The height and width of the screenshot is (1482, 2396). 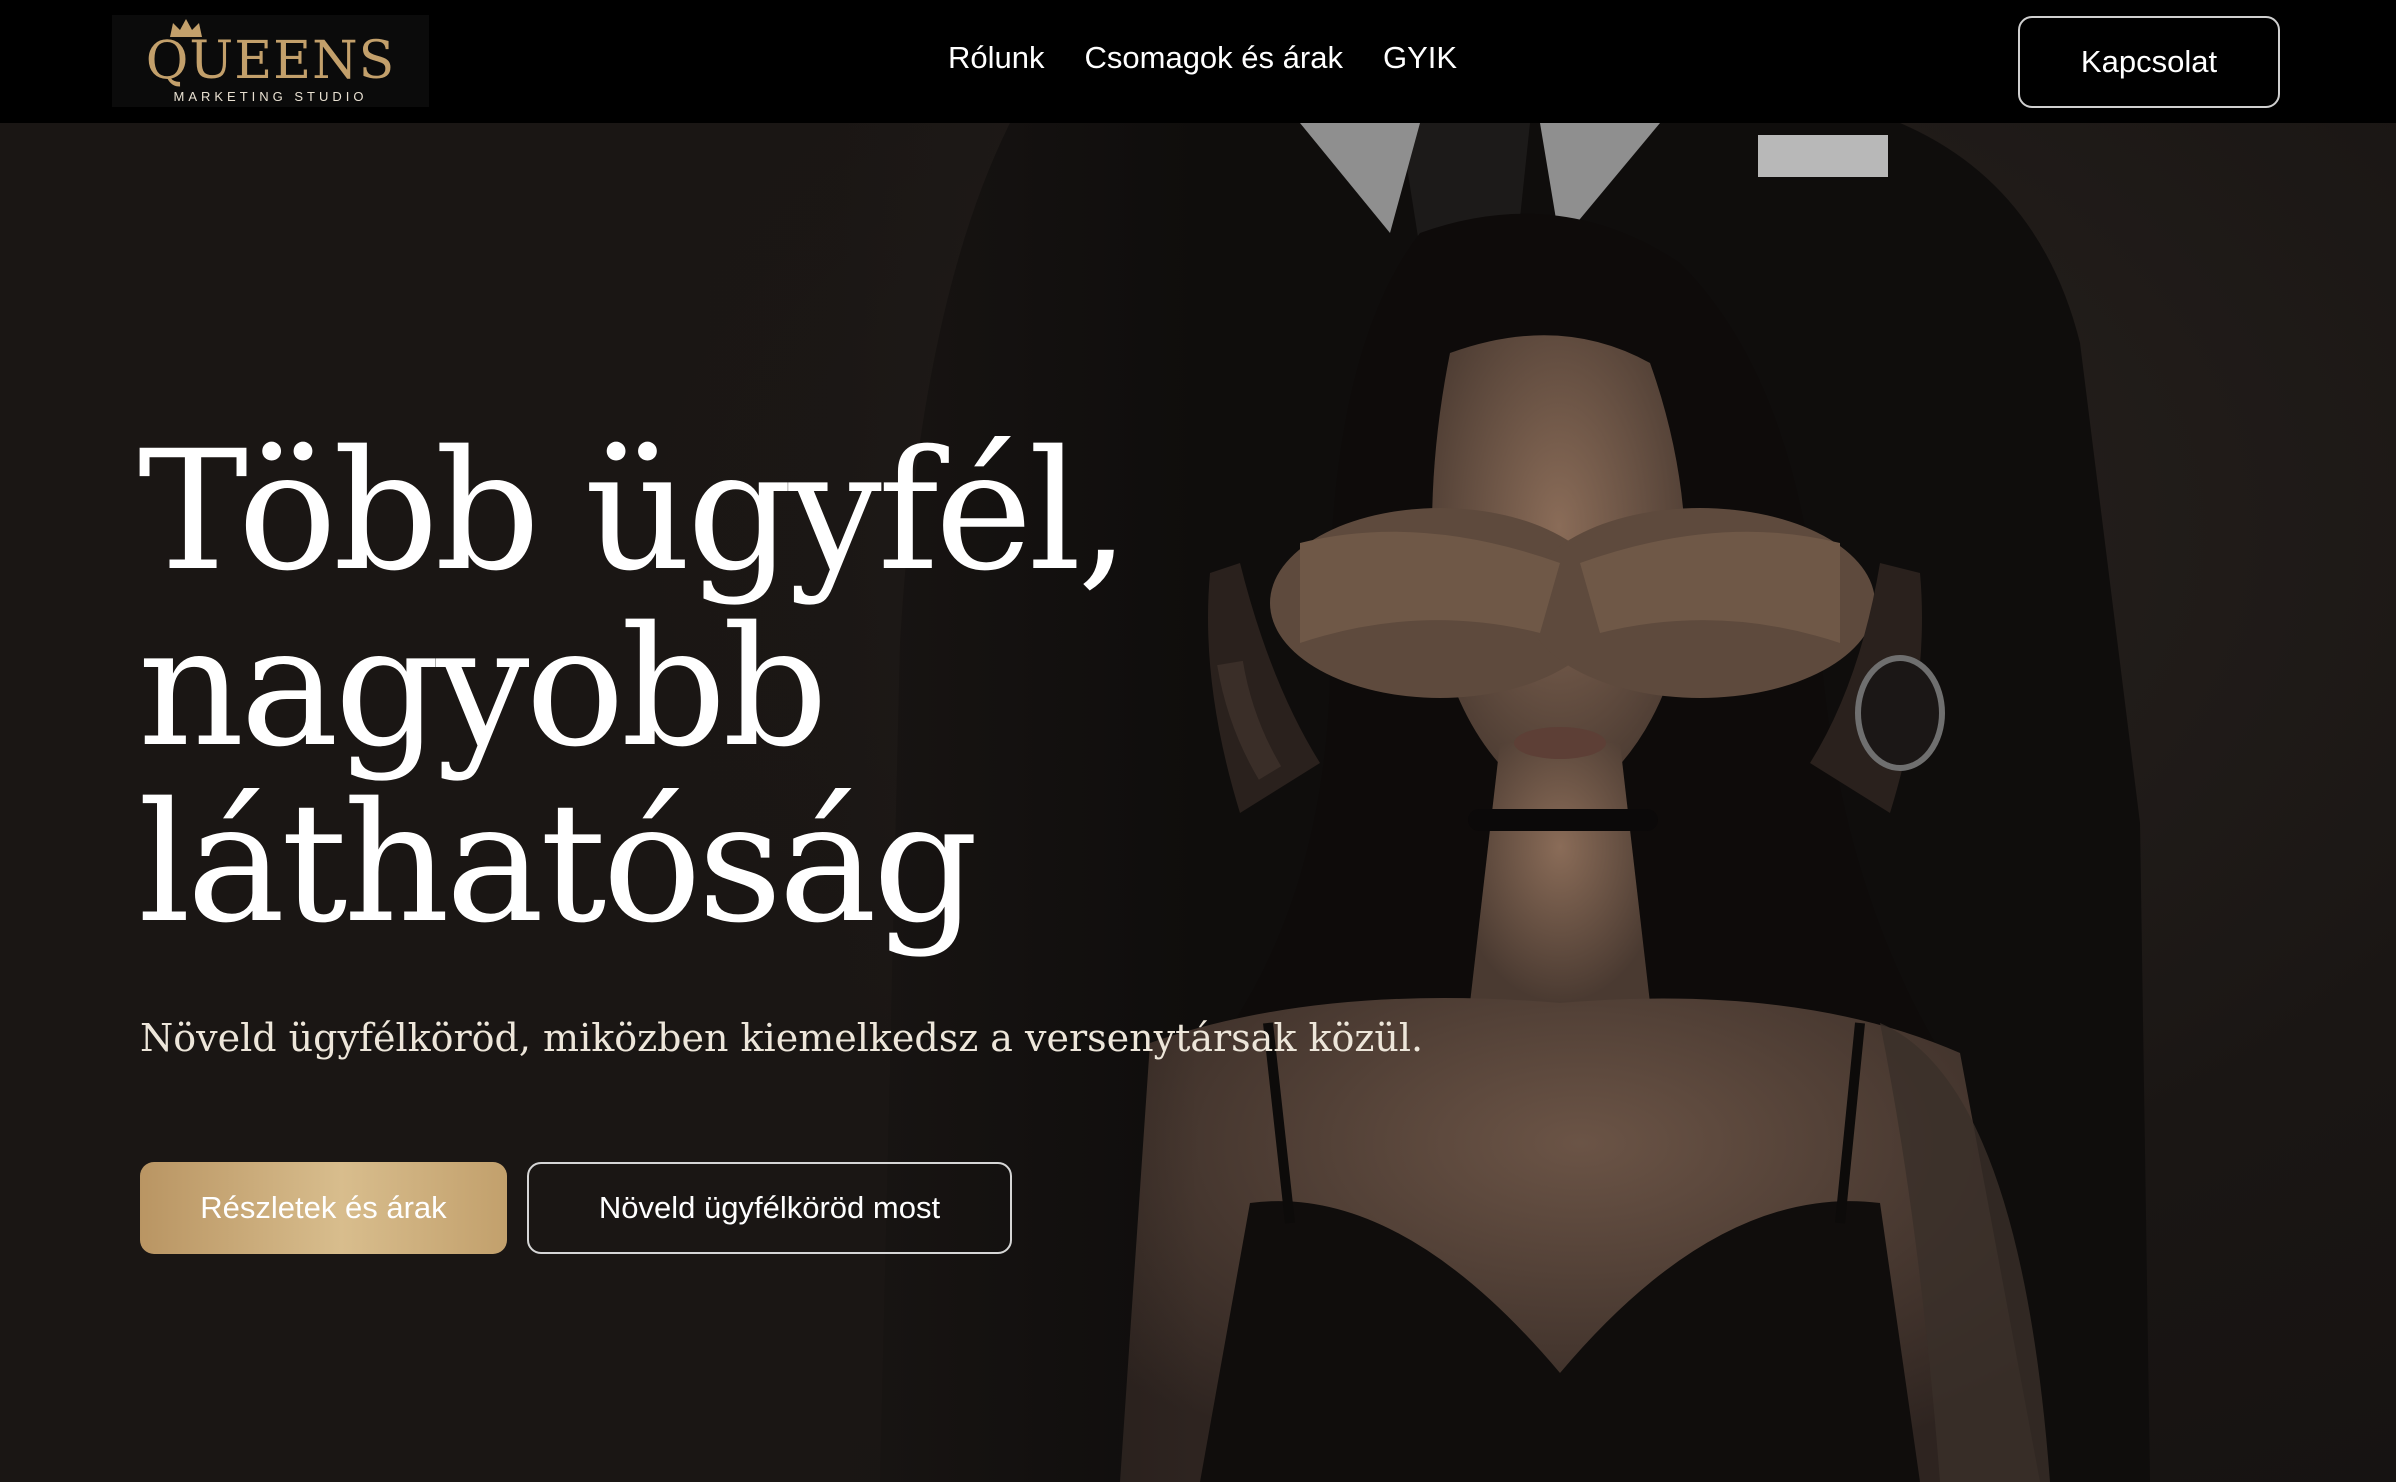 I want to click on brand-name: QUEENS, so click(x=270, y=61).